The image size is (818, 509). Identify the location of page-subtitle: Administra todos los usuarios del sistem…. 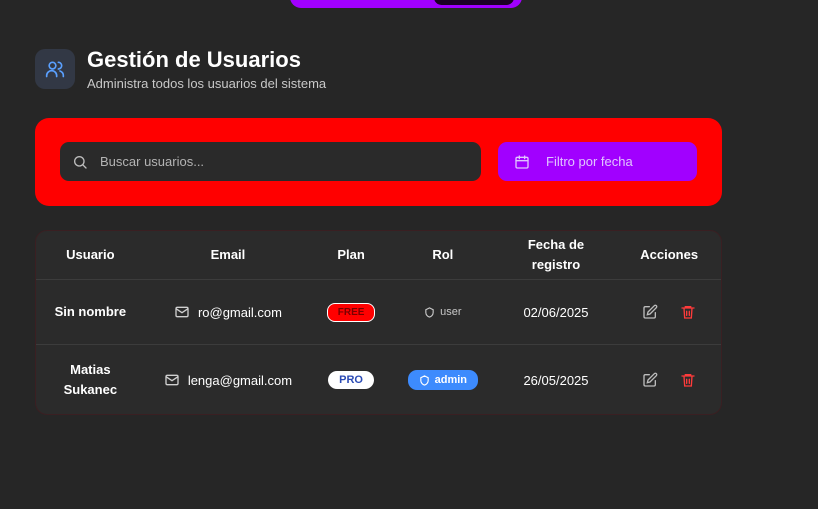
(207, 83).